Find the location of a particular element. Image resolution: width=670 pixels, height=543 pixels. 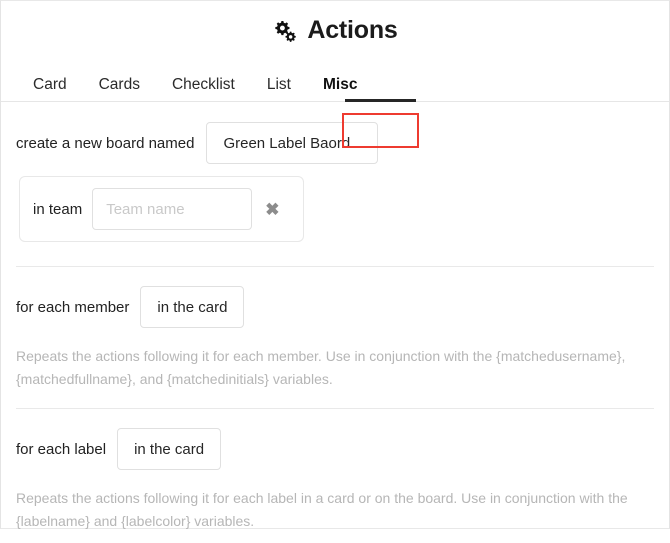

cogs-icon is located at coordinates (285, 31).